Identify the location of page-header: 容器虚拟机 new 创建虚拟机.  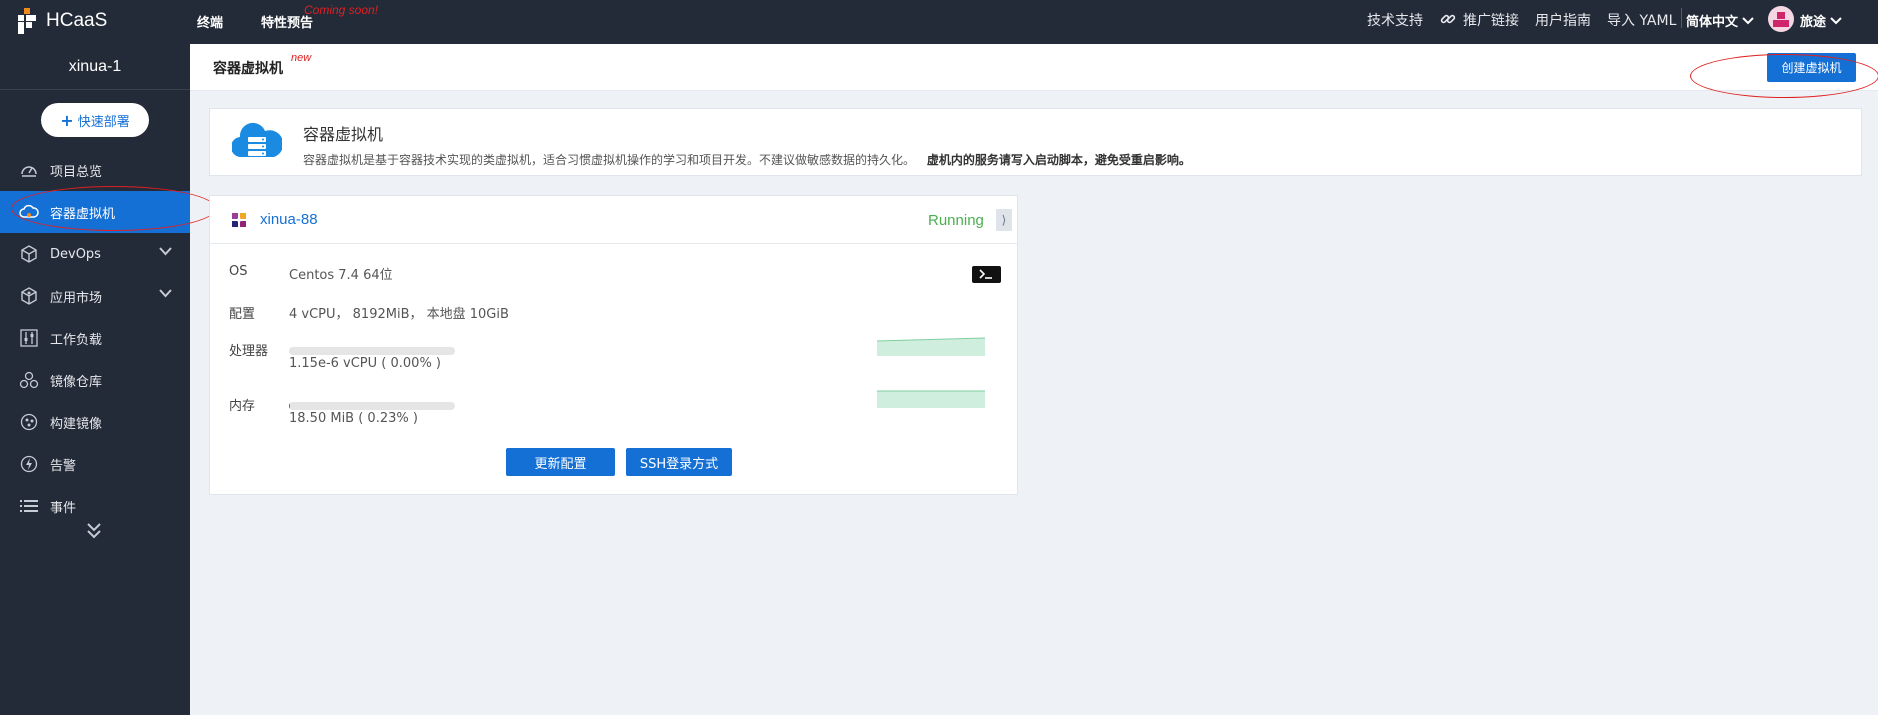
(1034, 67).